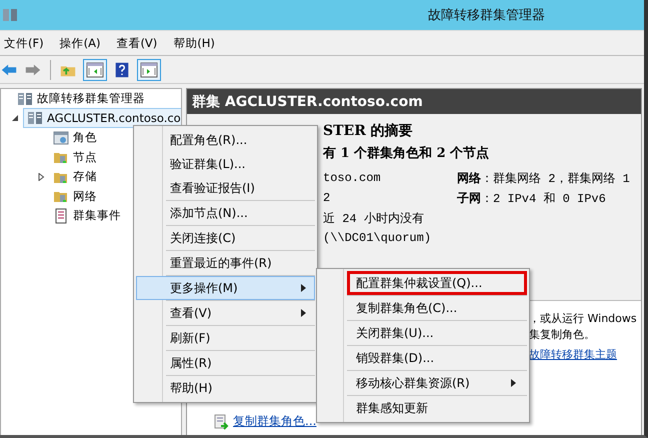 Image resolution: width=648 pixels, height=438 pixels. What do you see at coordinates (15, 118) in the screenshot?
I see `collapse-arrow-icon` at bounding box center [15, 118].